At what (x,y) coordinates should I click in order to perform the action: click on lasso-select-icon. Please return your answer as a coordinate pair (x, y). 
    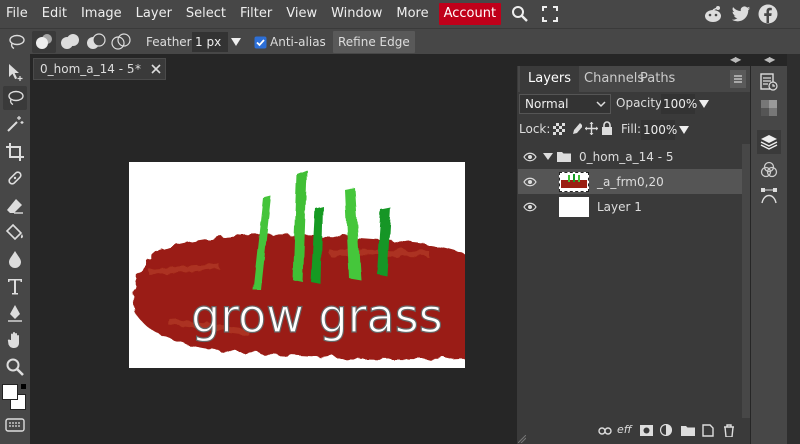
    Looking at the image, I should click on (15, 98).